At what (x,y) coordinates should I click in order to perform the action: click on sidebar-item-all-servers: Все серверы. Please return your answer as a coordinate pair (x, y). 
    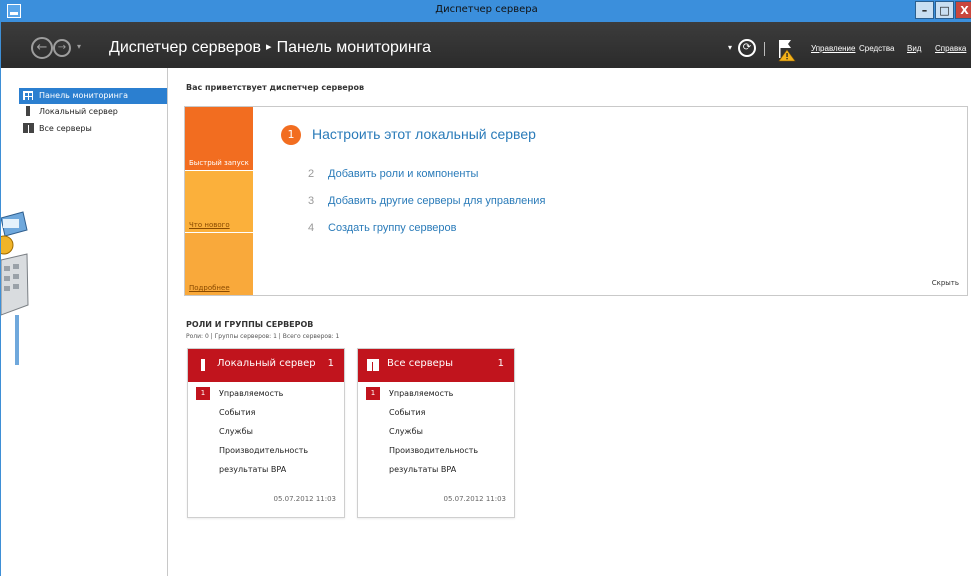
    Looking at the image, I should click on (93, 129).